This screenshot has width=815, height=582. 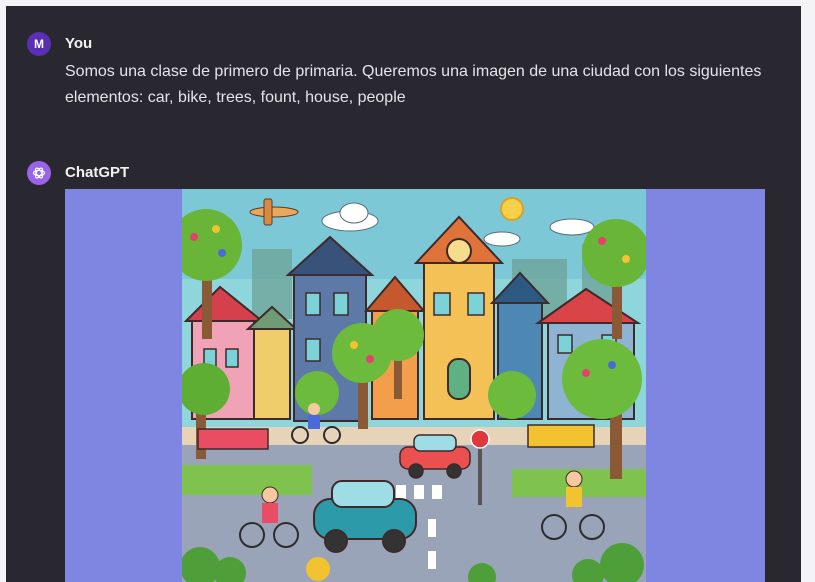 What do you see at coordinates (97, 172) in the screenshot?
I see `assistant-name: ChatGPT` at bounding box center [97, 172].